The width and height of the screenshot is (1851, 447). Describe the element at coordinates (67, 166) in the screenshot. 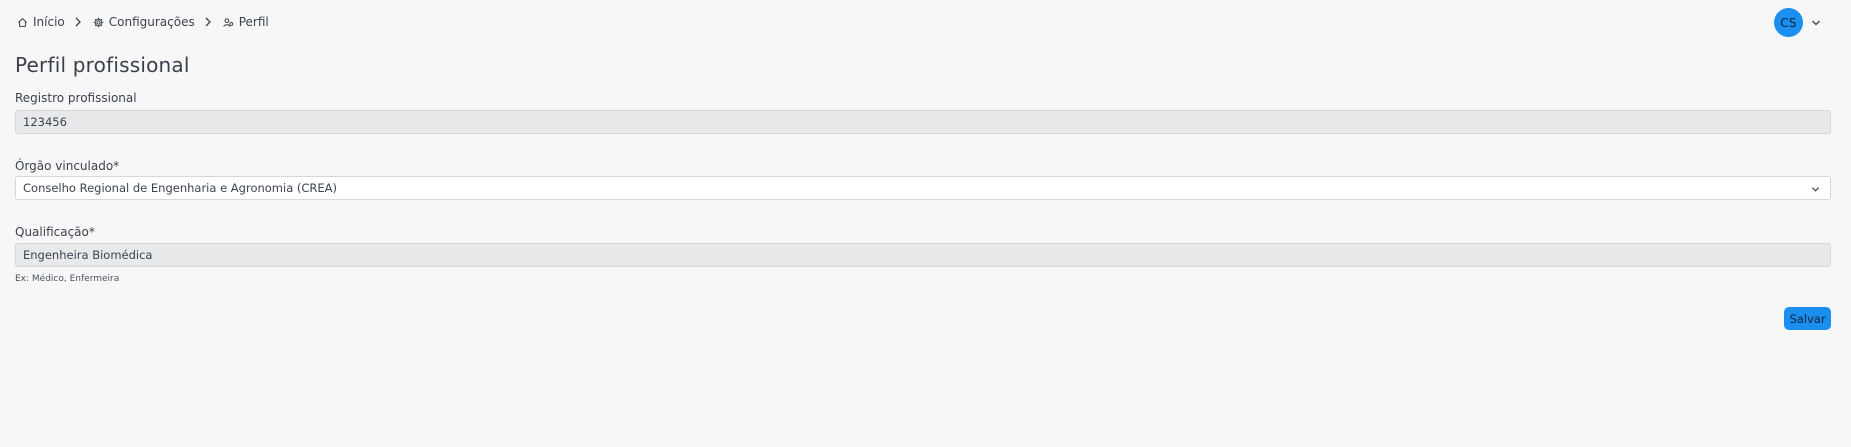

I see `orgao-label: Órgão vinculado*` at that location.